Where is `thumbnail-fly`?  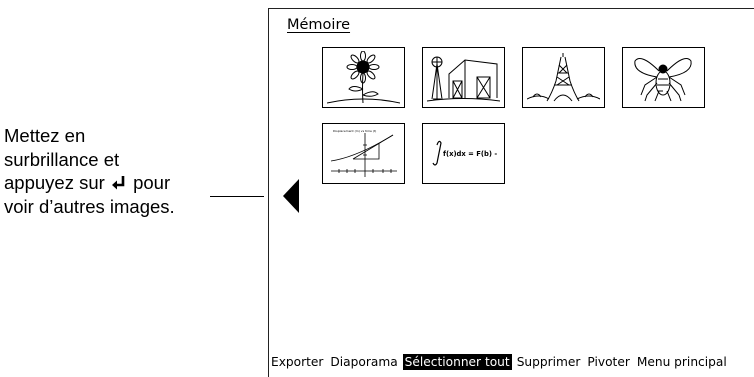 thumbnail-fly is located at coordinates (663, 77).